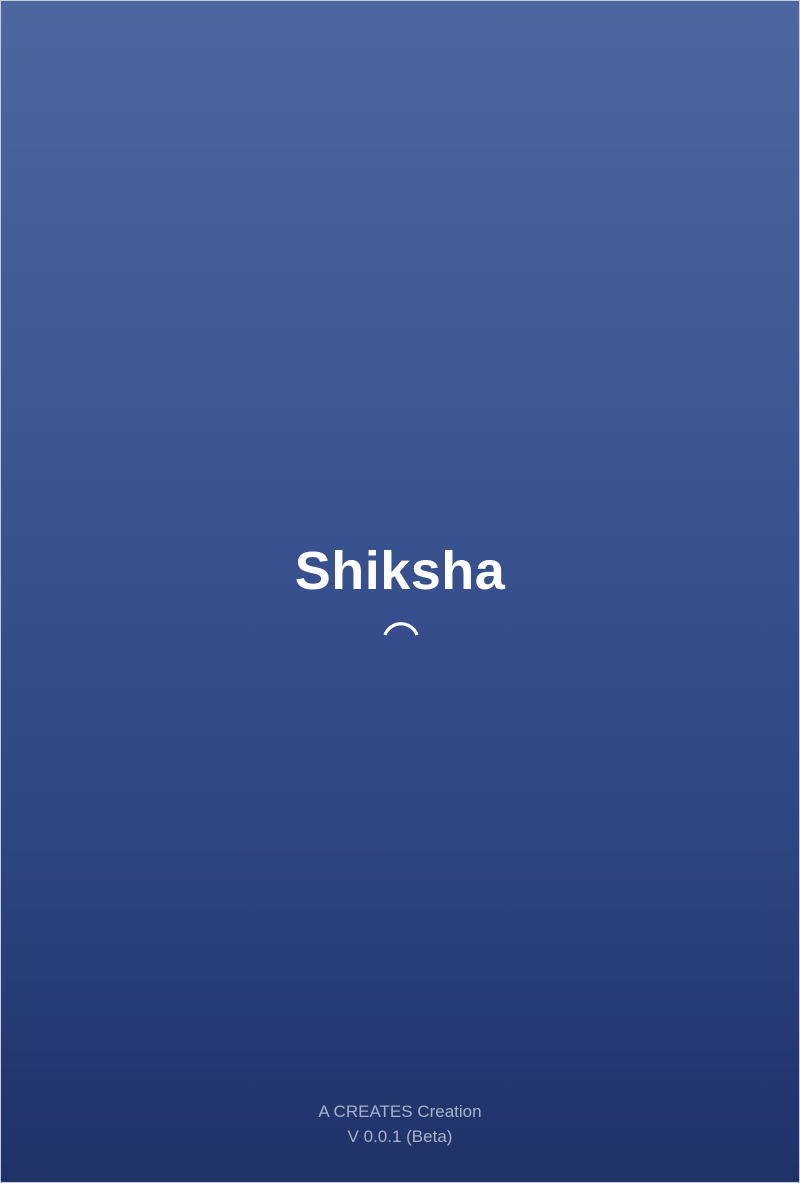 This screenshot has height=1183, width=800. What do you see at coordinates (400, 1136) in the screenshot?
I see `version-text: V 0.0.1 (Beta)` at bounding box center [400, 1136].